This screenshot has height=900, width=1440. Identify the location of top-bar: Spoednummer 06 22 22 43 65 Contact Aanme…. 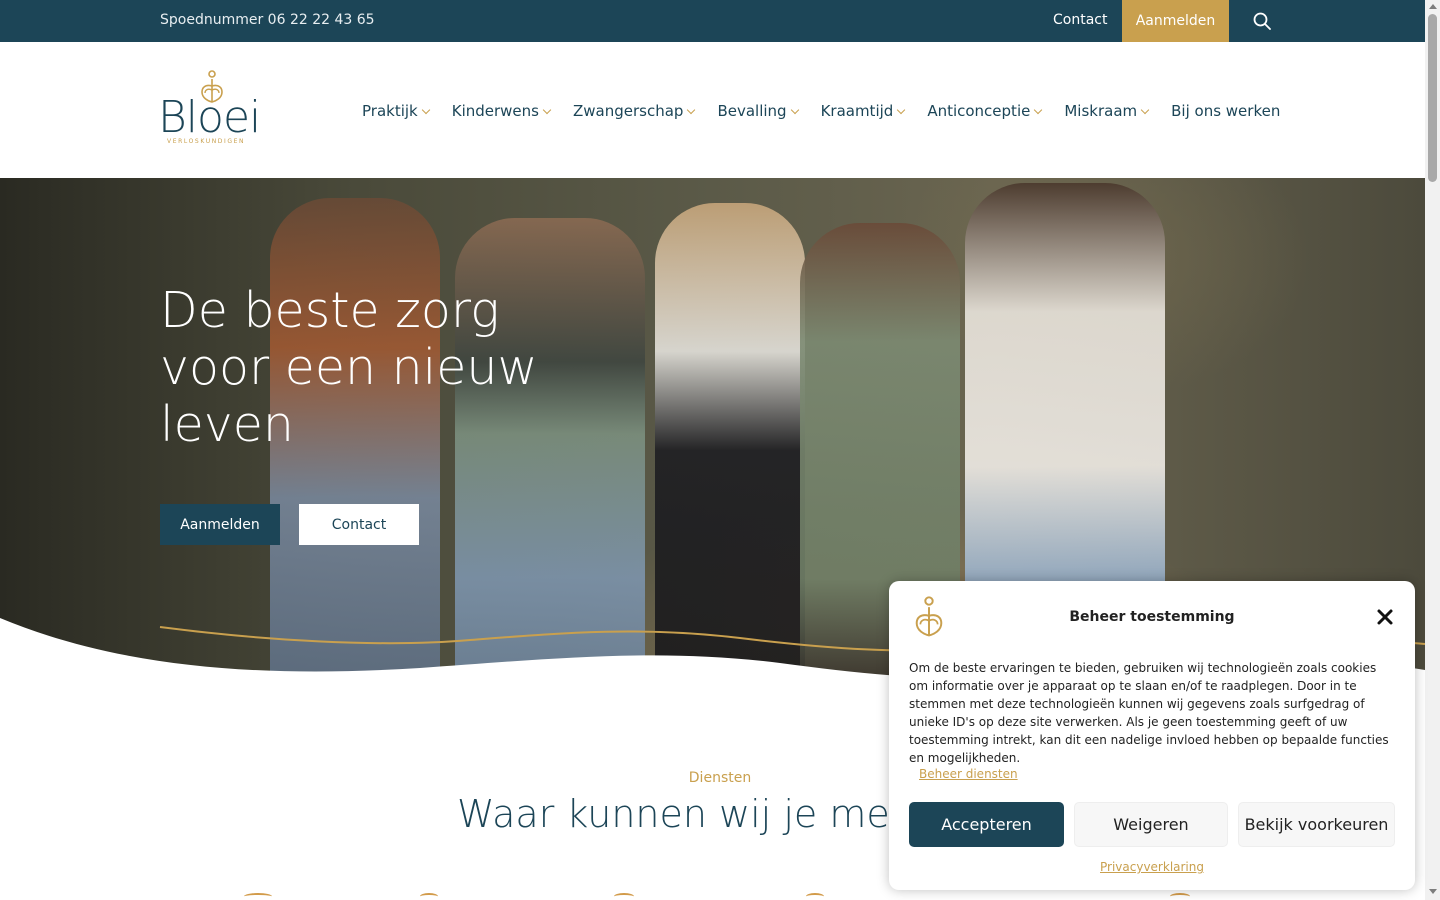
(712, 21).